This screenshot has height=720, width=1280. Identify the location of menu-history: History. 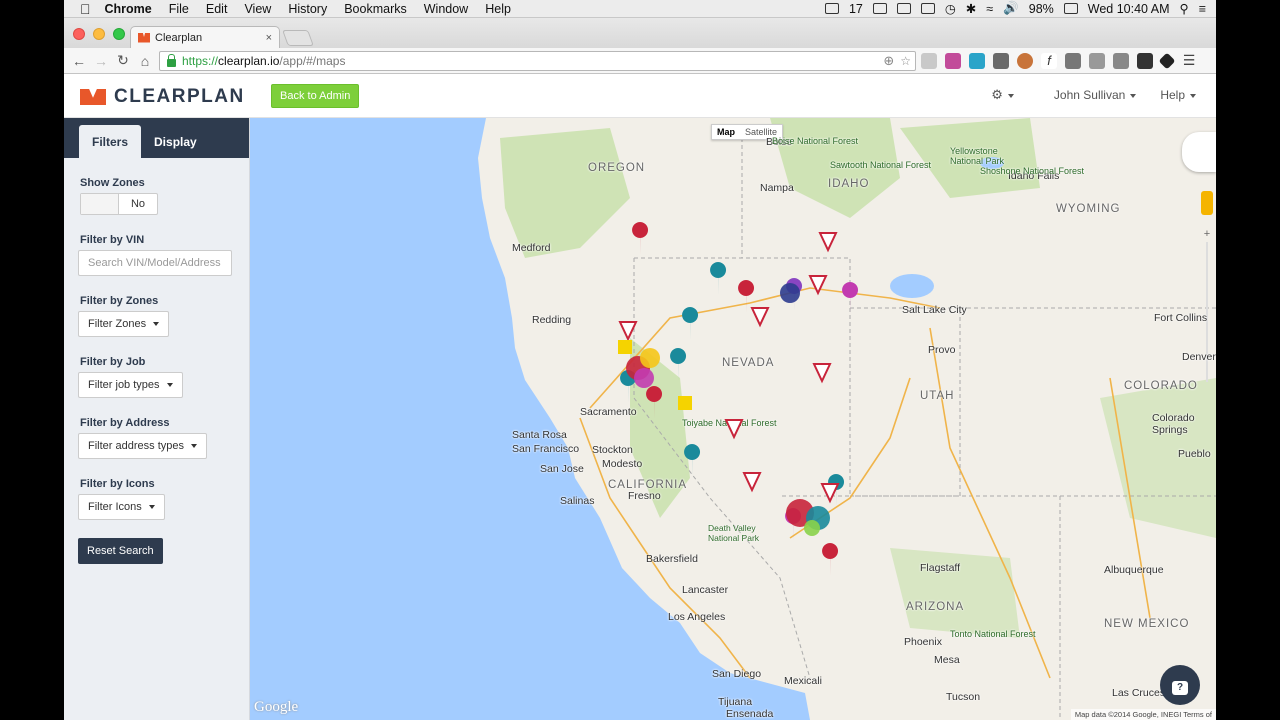
(307, 9).